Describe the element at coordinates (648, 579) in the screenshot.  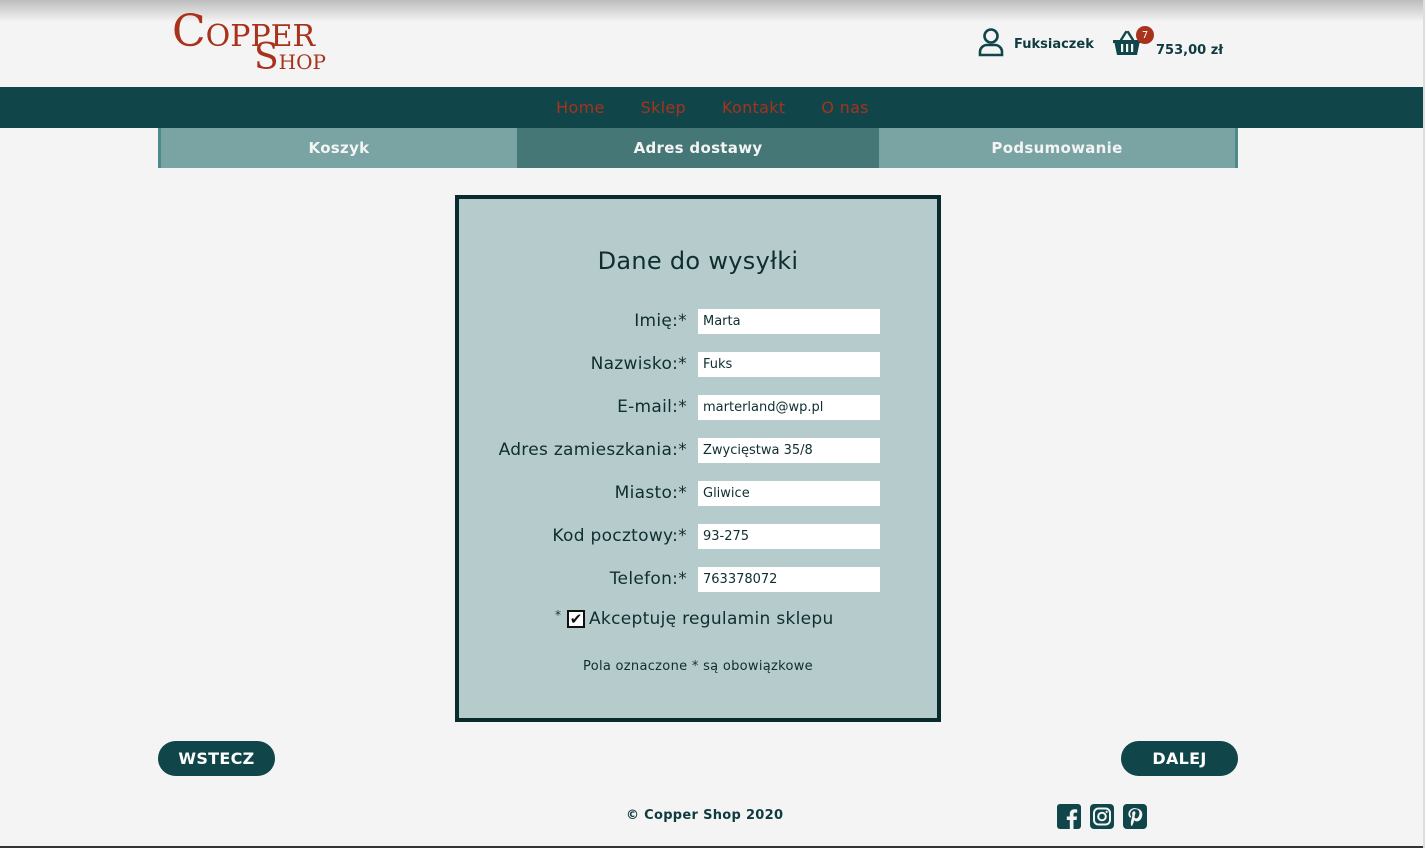
I see `field-label: Telefon:*` at that location.